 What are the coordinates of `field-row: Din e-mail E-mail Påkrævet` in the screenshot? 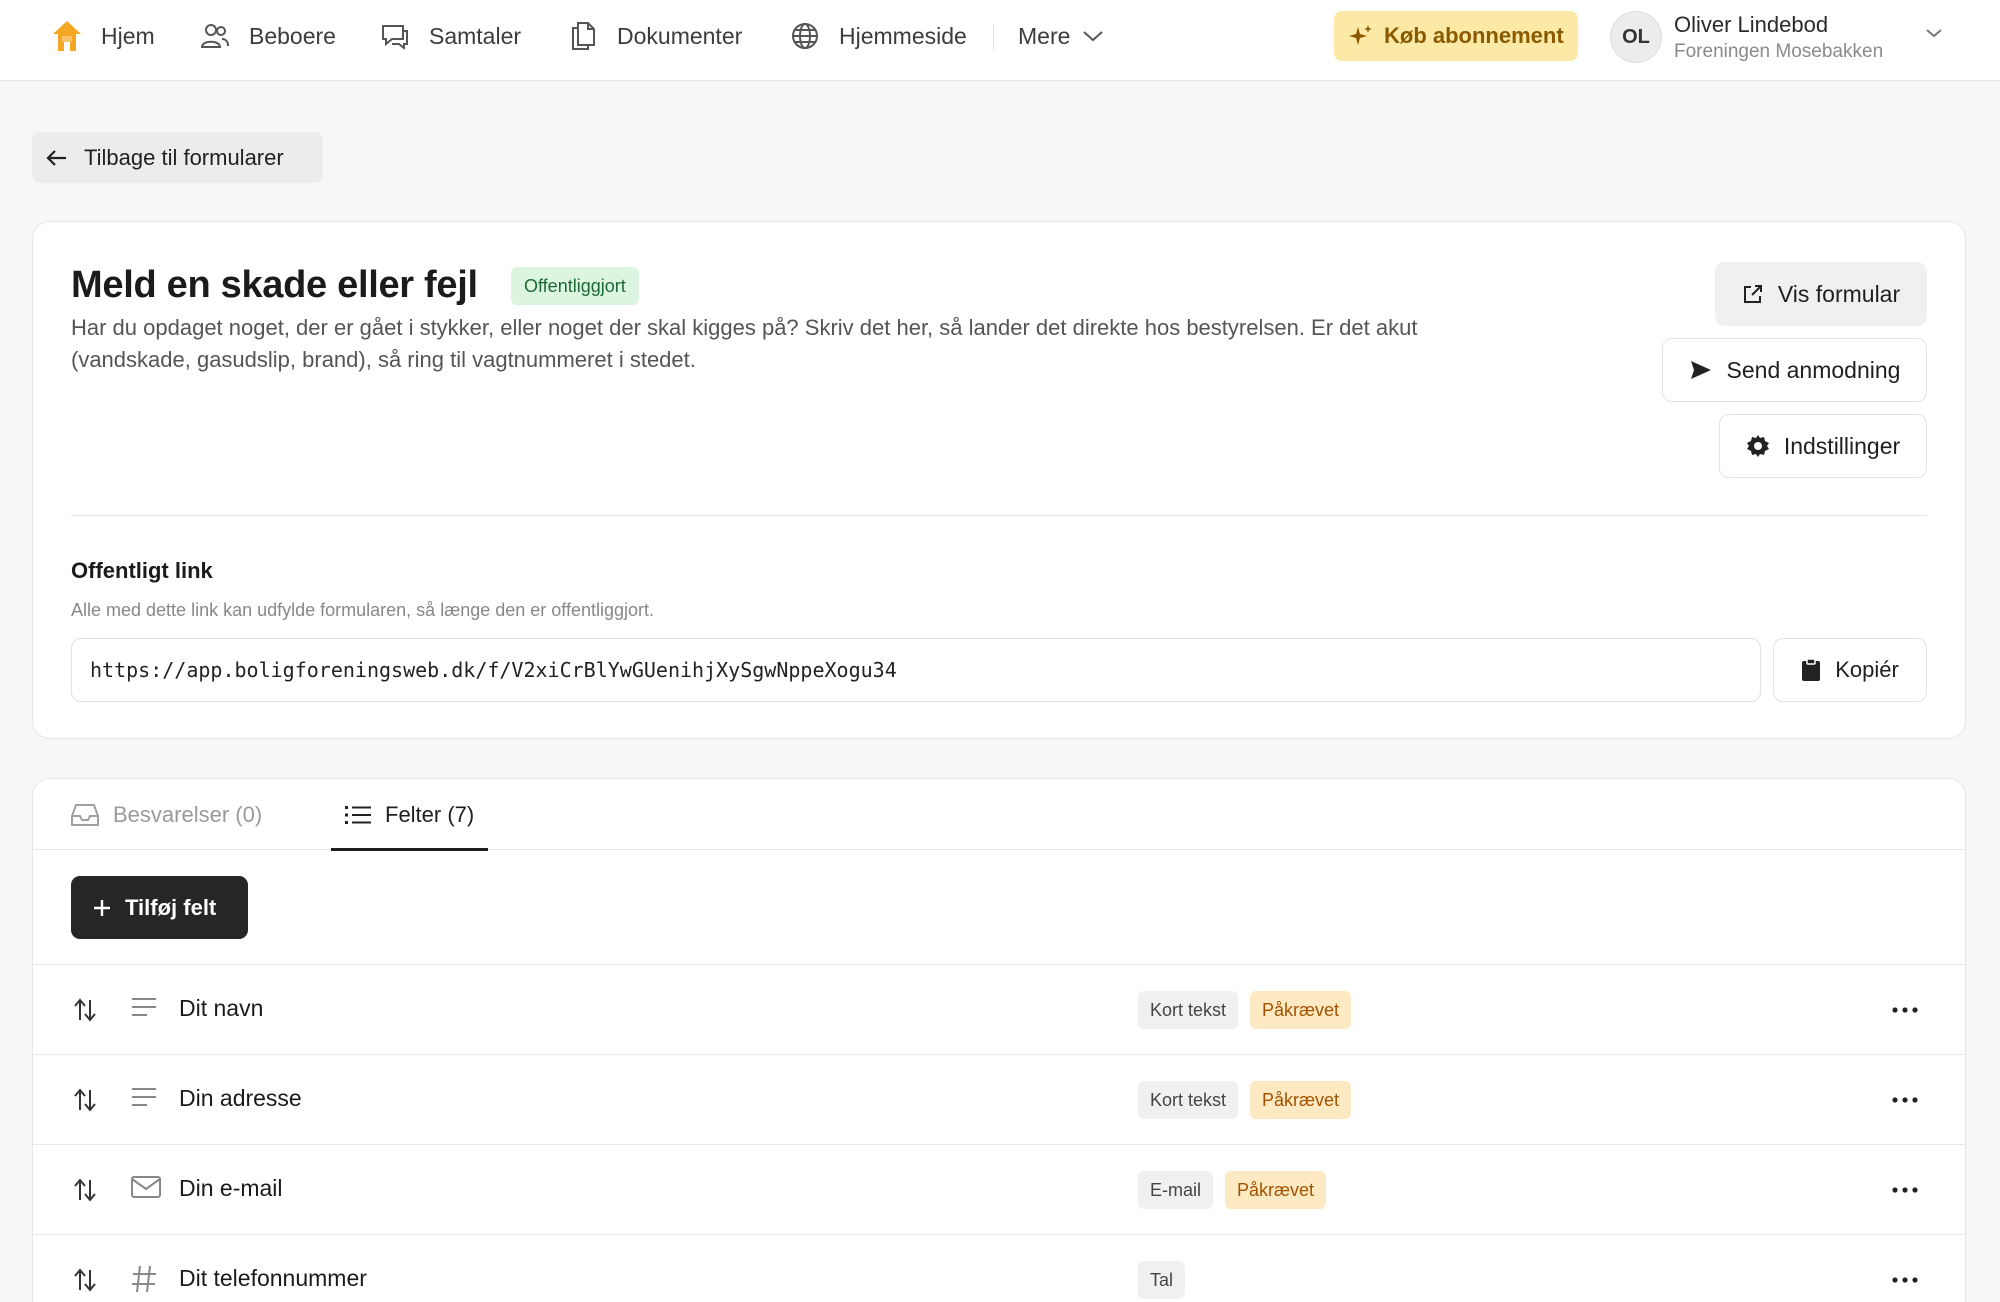 It's located at (999, 1190).